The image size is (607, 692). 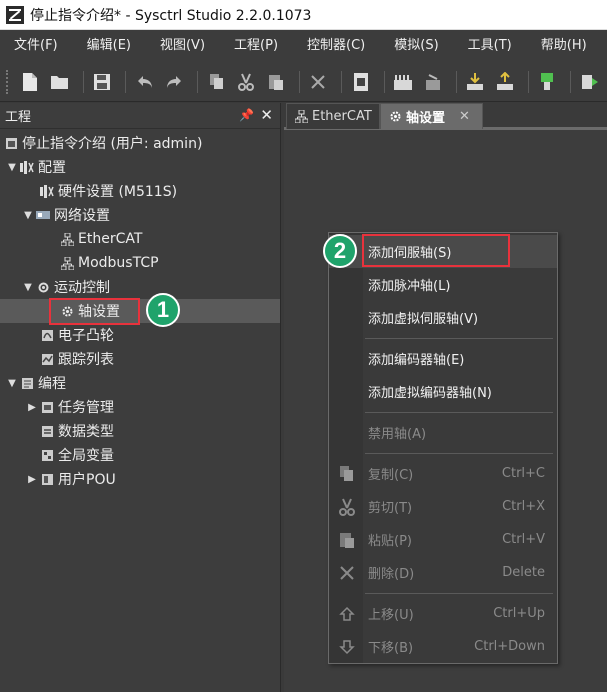 I want to click on app-logo-icon, so click(x=15, y=14).